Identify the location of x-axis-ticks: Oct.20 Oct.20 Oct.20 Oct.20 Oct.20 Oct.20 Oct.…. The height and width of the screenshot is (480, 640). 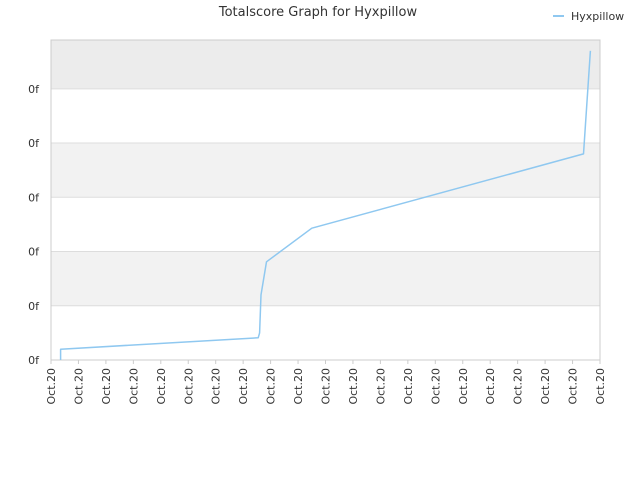
(326, 382).